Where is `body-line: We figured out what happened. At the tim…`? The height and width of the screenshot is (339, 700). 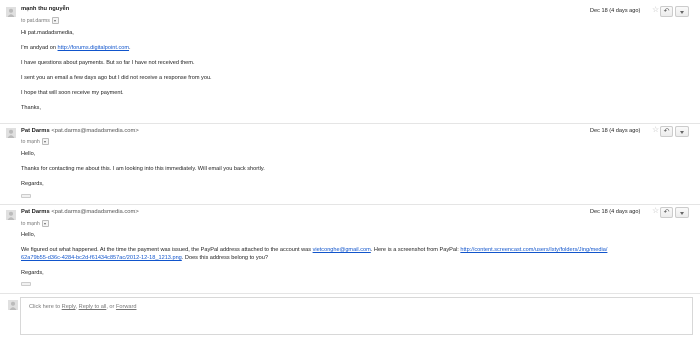
body-line: We figured out what happened. At the tim… is located at coordinates (314, 250).